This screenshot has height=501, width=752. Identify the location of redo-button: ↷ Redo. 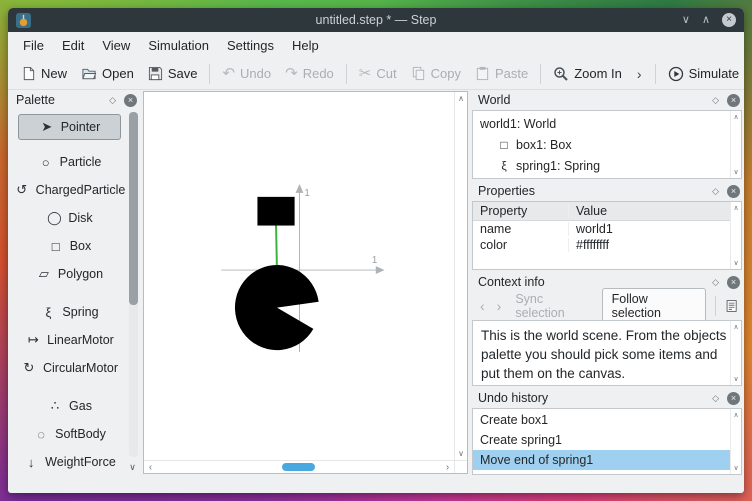
(309, 73).